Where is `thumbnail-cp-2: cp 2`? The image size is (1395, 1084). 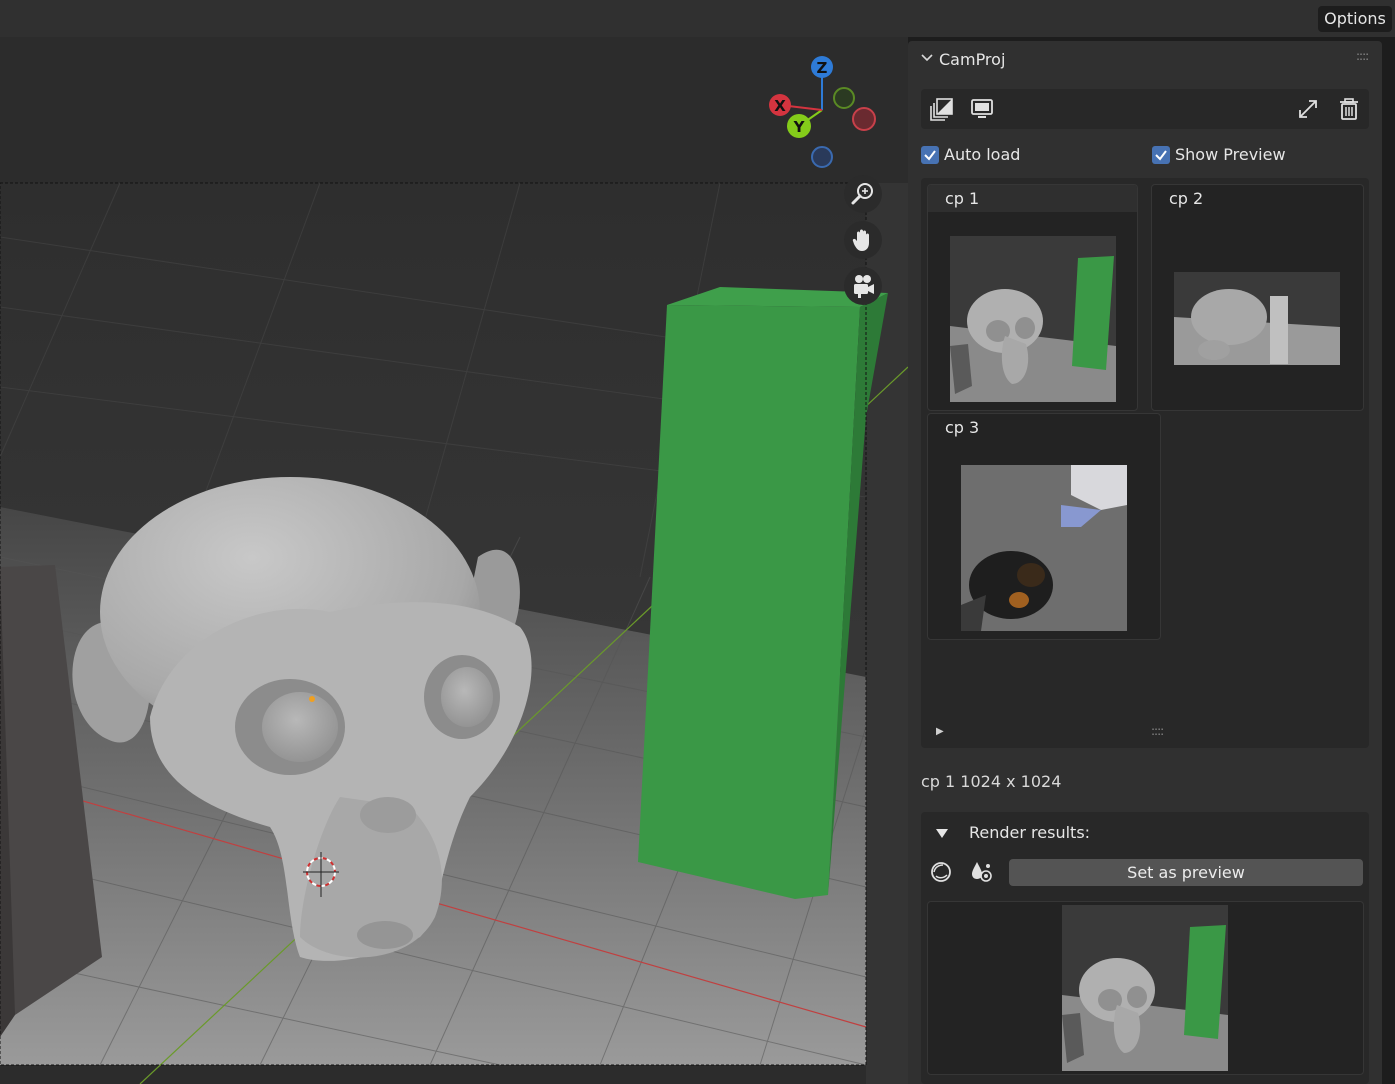
thumbnail-cp-2: cp 2 is located at coordinates (1257, 297).